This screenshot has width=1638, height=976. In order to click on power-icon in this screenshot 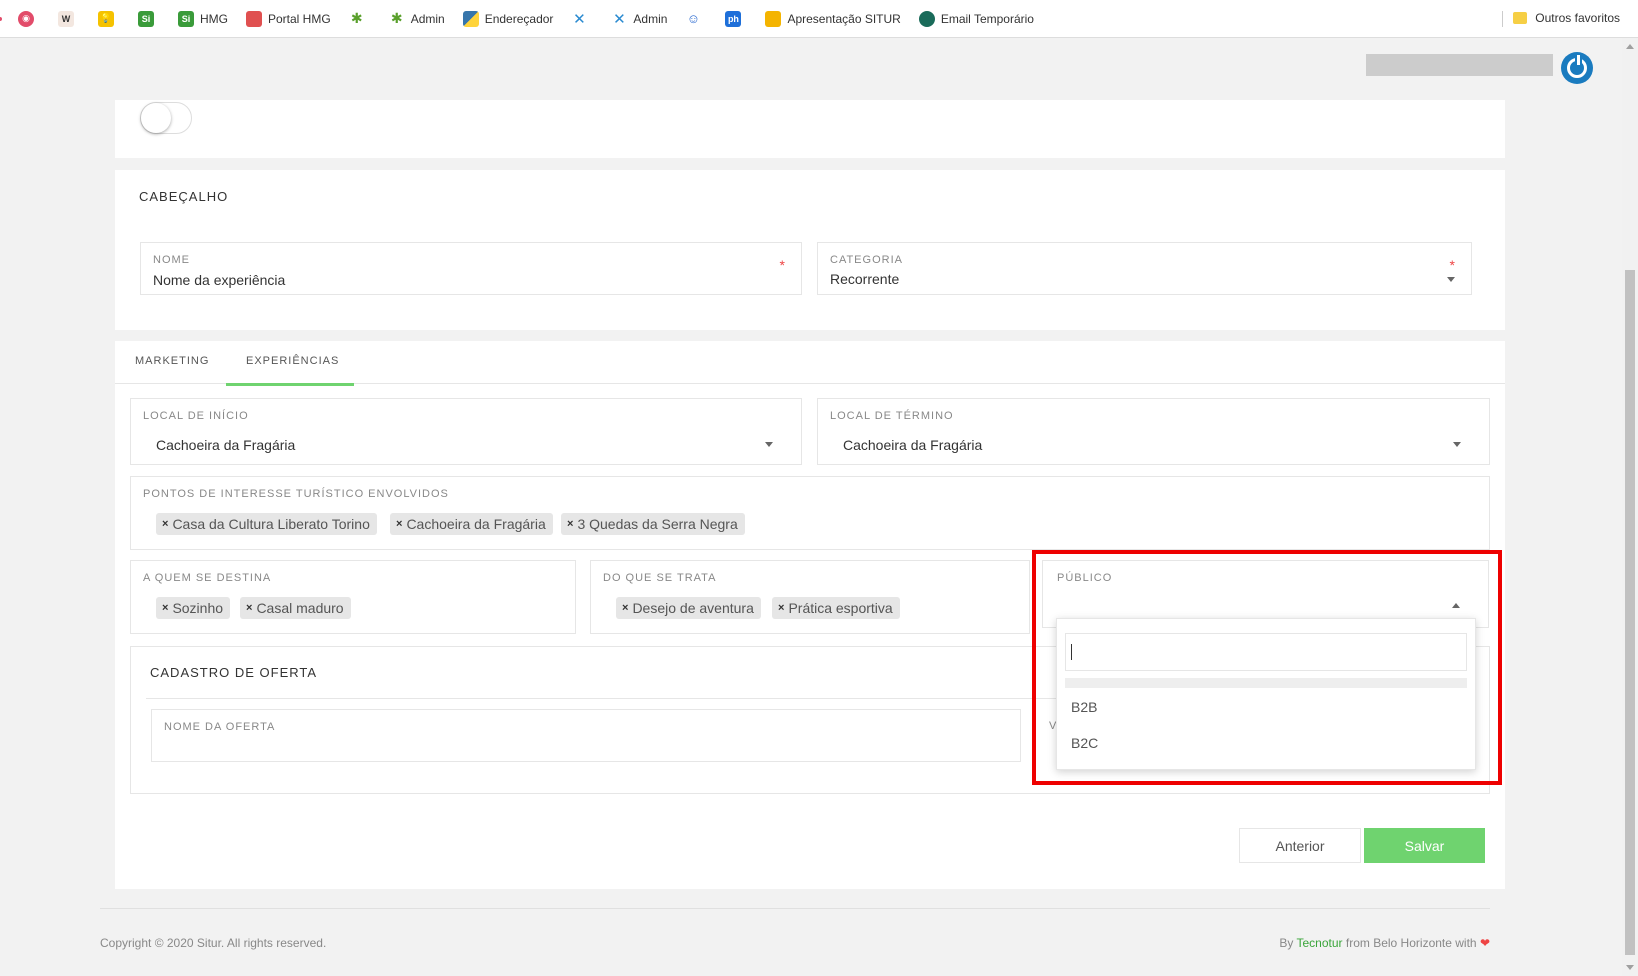, I will do `click(1577, 68)`.